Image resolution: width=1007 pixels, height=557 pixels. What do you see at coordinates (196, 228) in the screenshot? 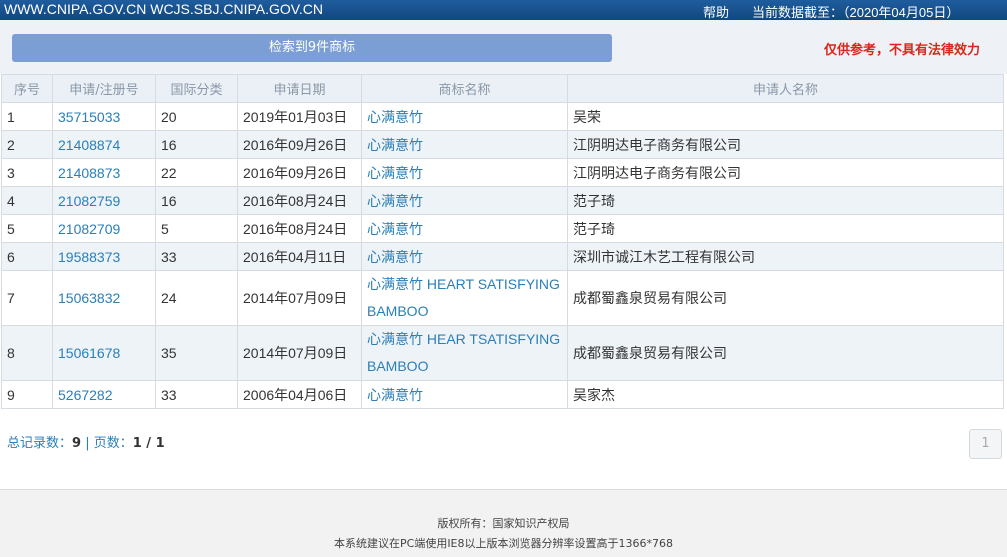
I see `cell-class: 5` at bounding box center [196, 228].